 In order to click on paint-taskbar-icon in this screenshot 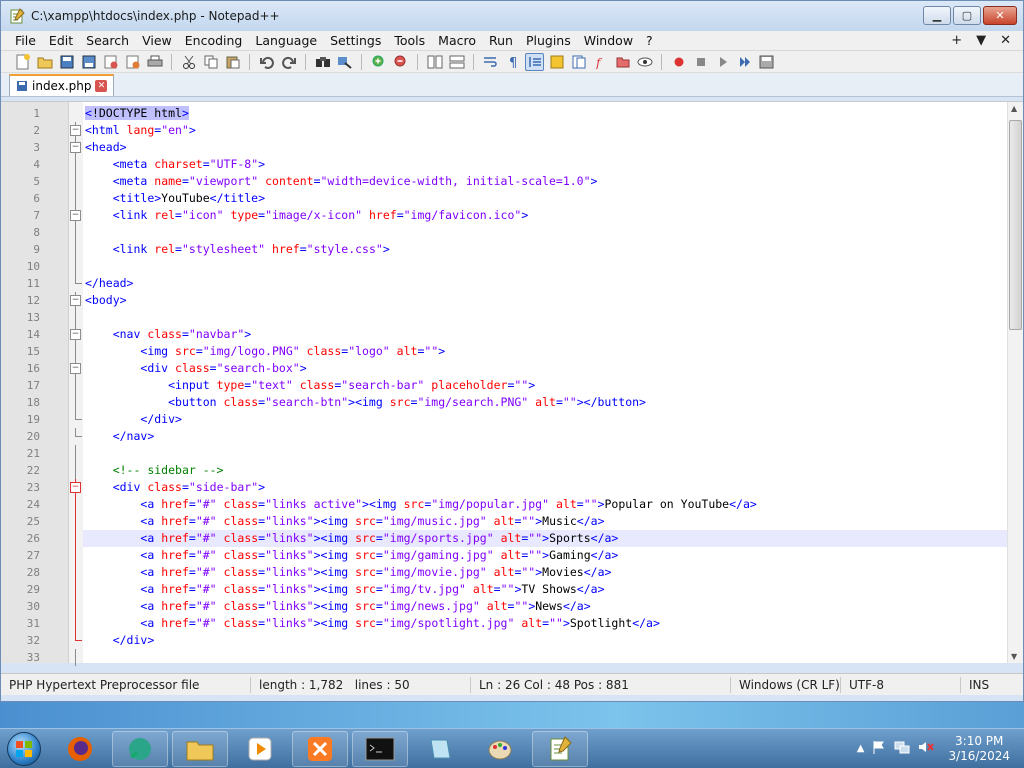, I will do `click(500, 749)`.